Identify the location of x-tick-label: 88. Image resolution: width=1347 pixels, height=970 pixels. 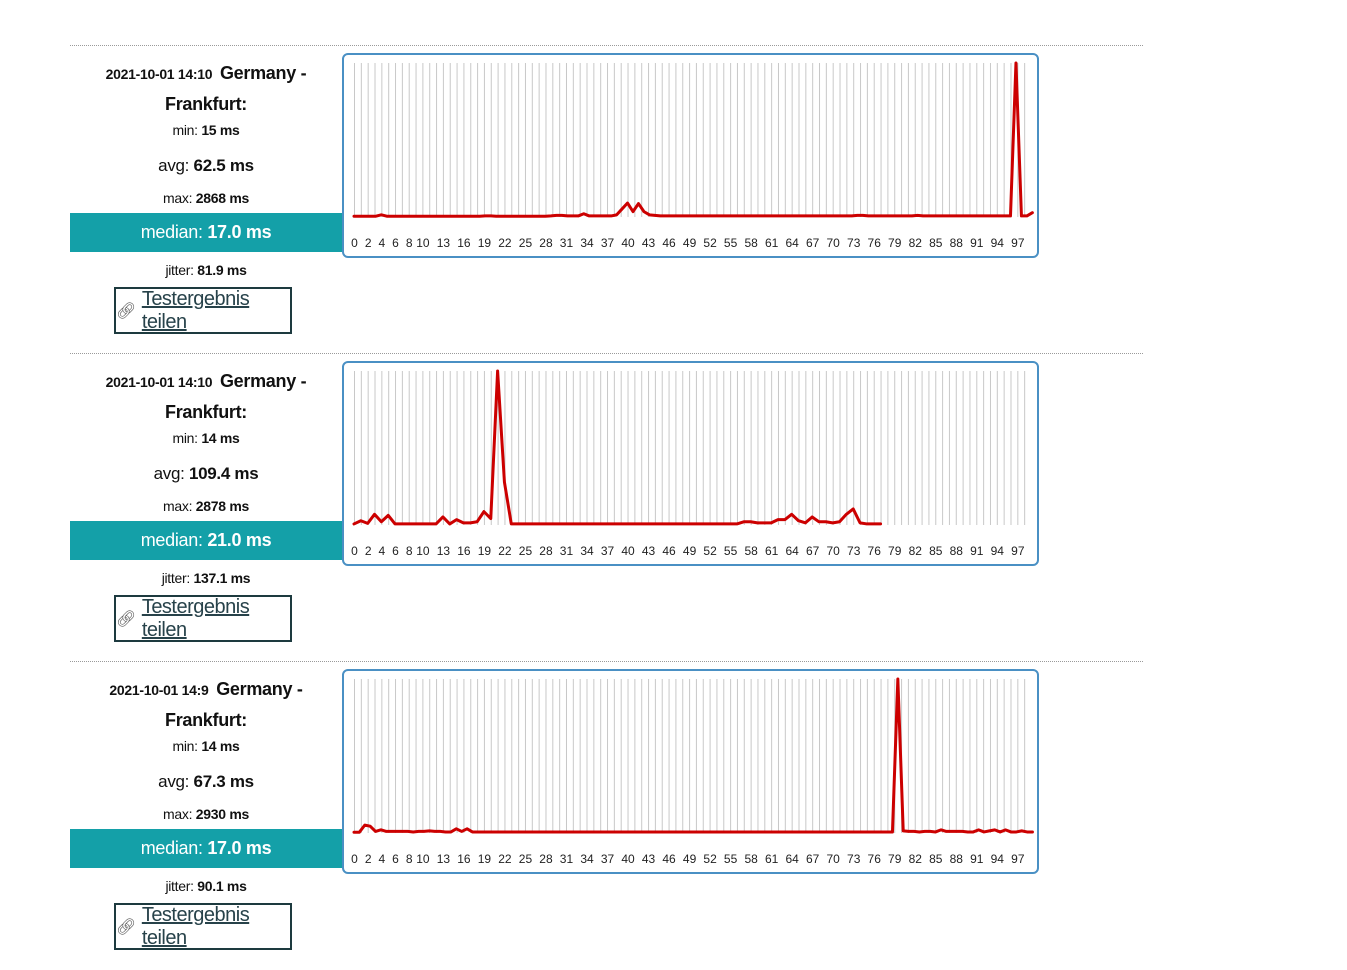
(957, 551).